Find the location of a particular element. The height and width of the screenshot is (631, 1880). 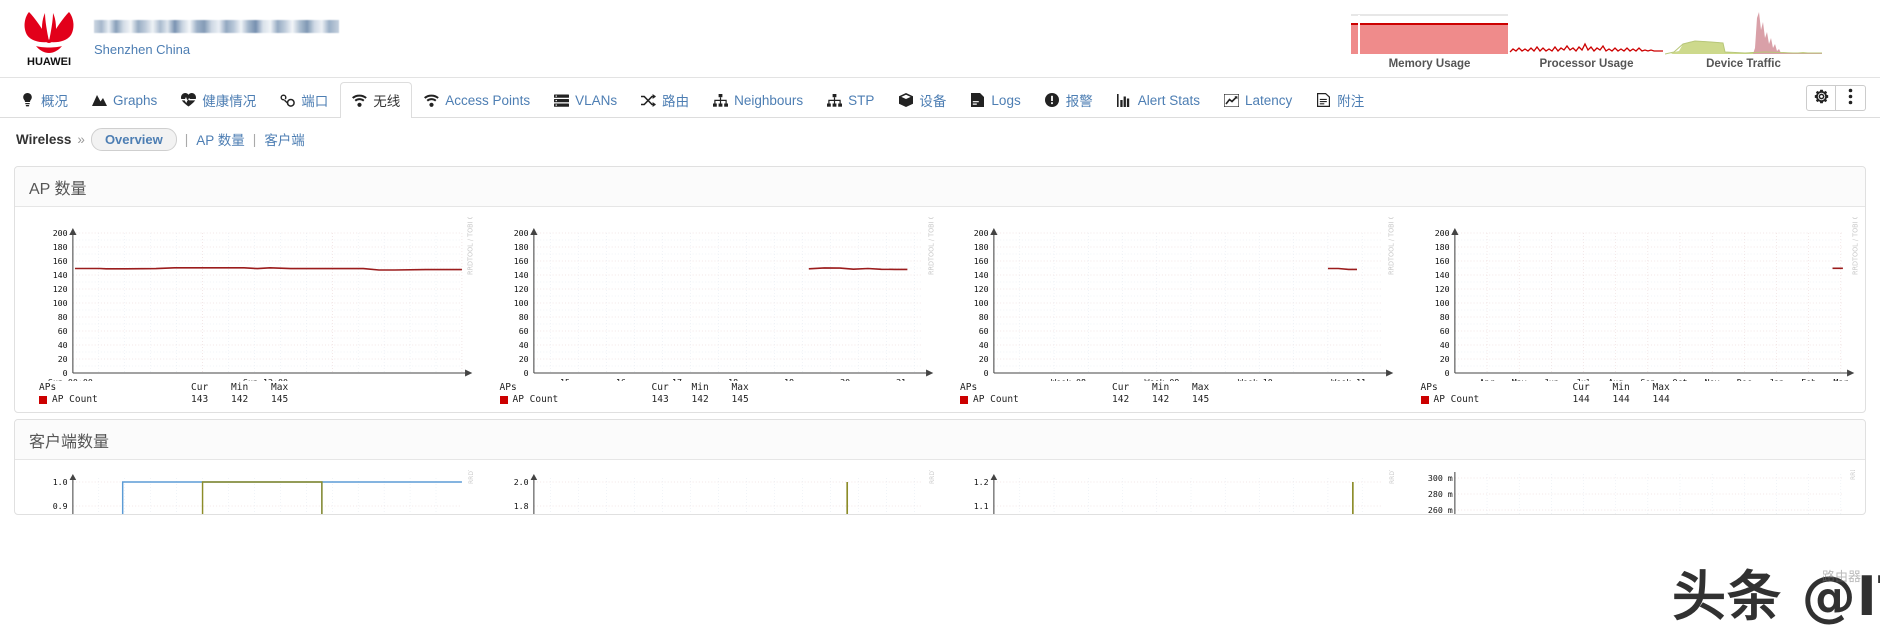

nav-item-label: VLANs is located at coordinates (596, 100).